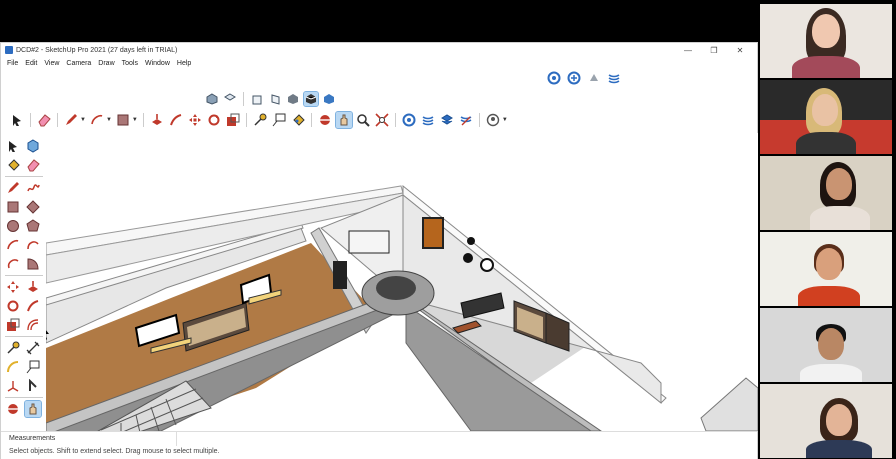 The height and width of the screenshot is (459, 896). Describe the element at coordinates (78, 63) in the screenshot. I see `menu-camera: Camera` at that location.